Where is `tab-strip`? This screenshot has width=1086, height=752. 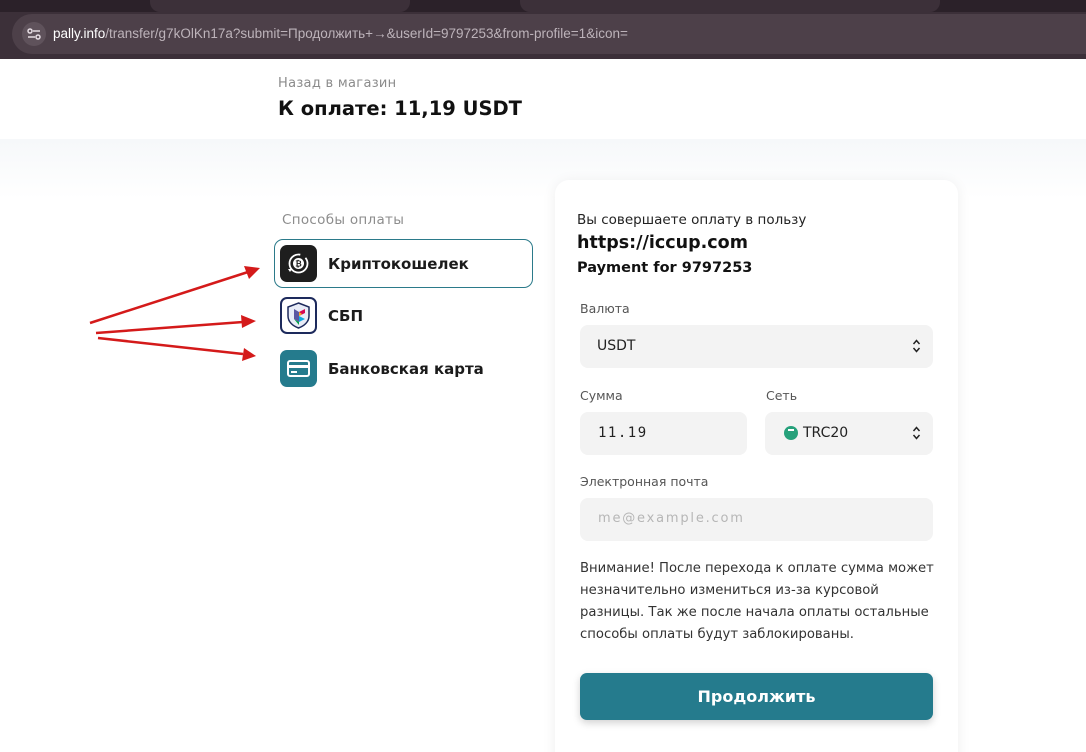 tab-strip is located at coordinates (543, 6).